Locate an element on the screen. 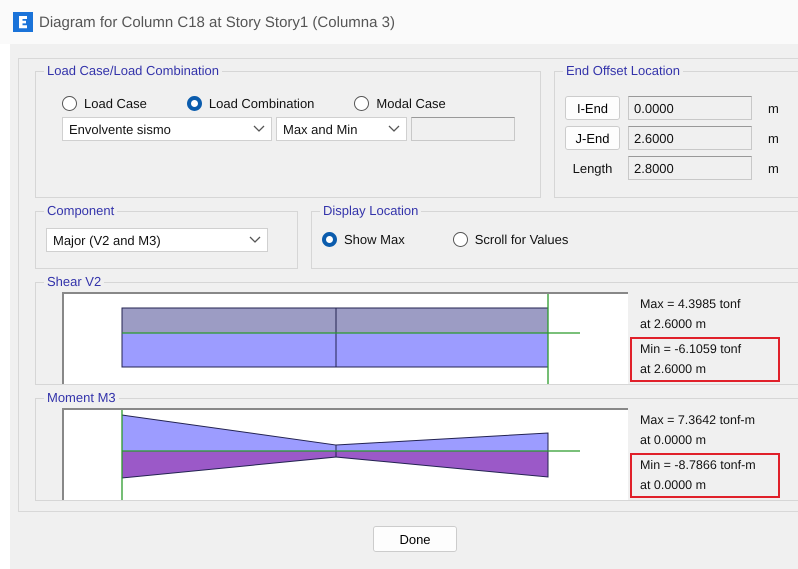 The height and width of the screenshot is (569, 798). done-button: Done is located at coordinates (415, 539).